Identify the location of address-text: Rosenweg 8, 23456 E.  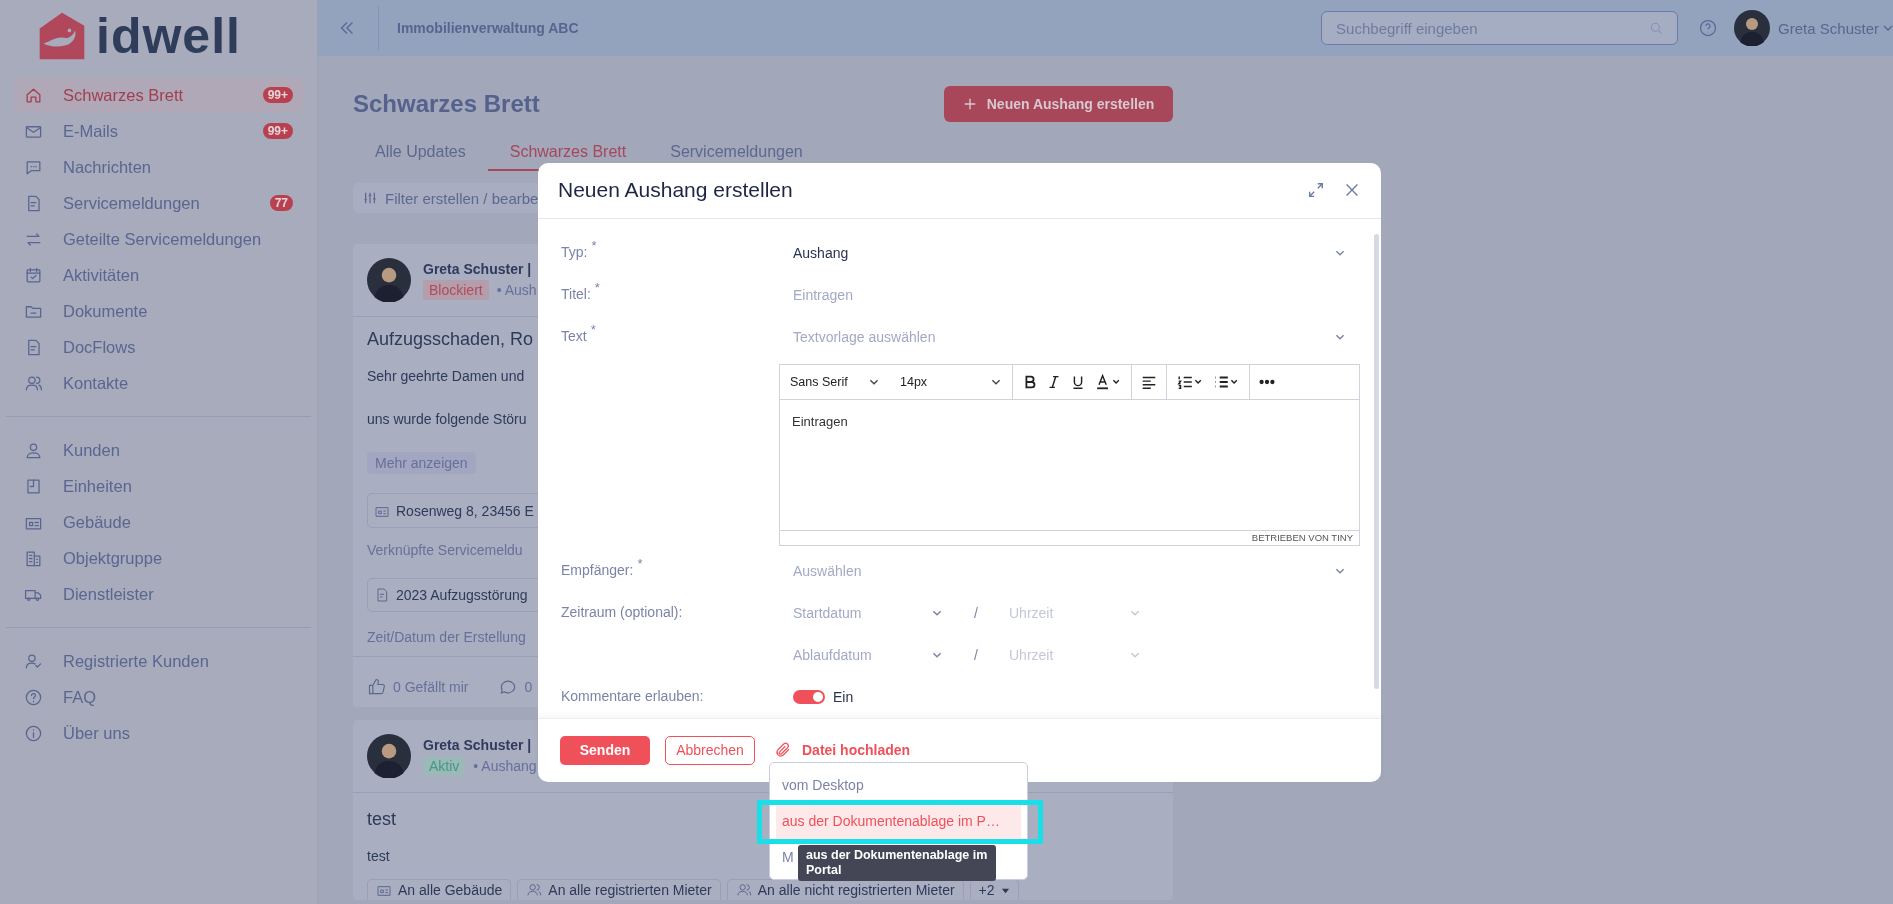
(465, 510).